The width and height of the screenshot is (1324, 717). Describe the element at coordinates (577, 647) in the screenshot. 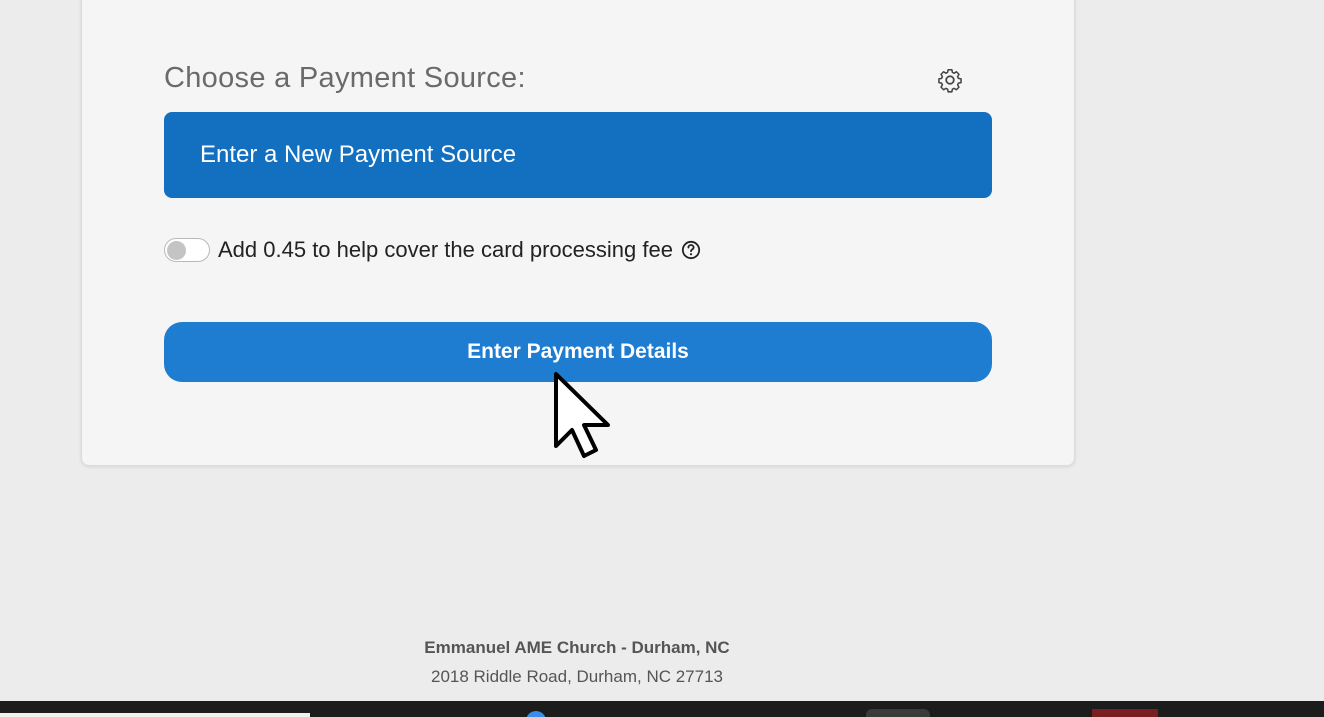

I see `footer-organization: Emmanuel AME Church - Durham, NC` at that location.